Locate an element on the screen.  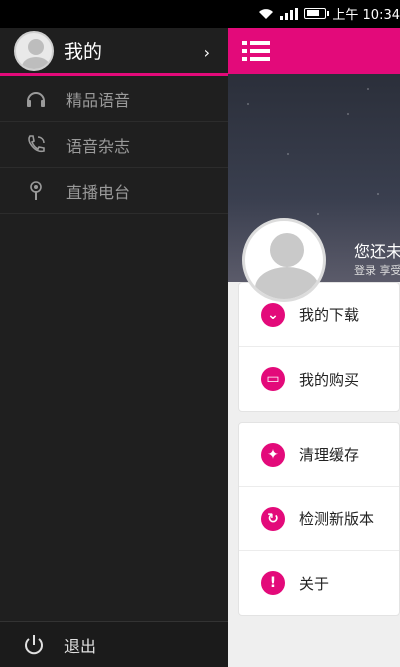
drawer-item-label: 直播电台 is located at coordinates (98, 192).